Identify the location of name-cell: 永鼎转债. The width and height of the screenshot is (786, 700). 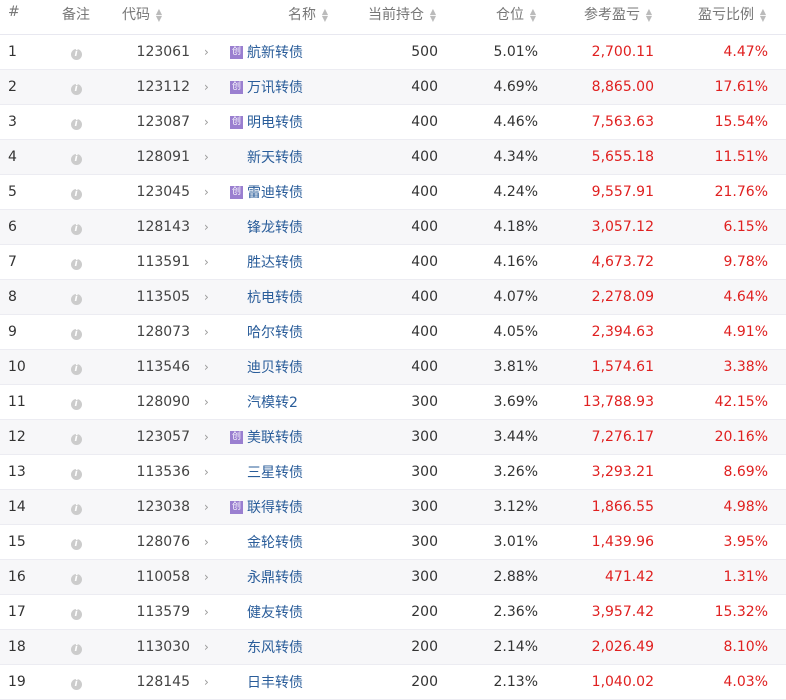
(280, 577).